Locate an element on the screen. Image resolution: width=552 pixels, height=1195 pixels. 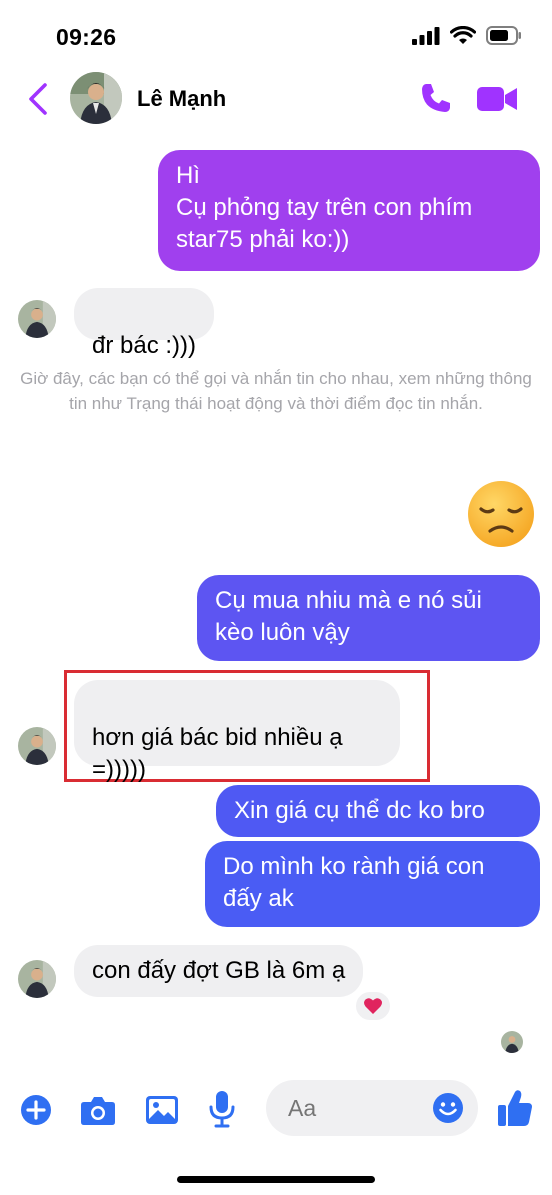
plus-icon is located at coordinates (36, 1110).